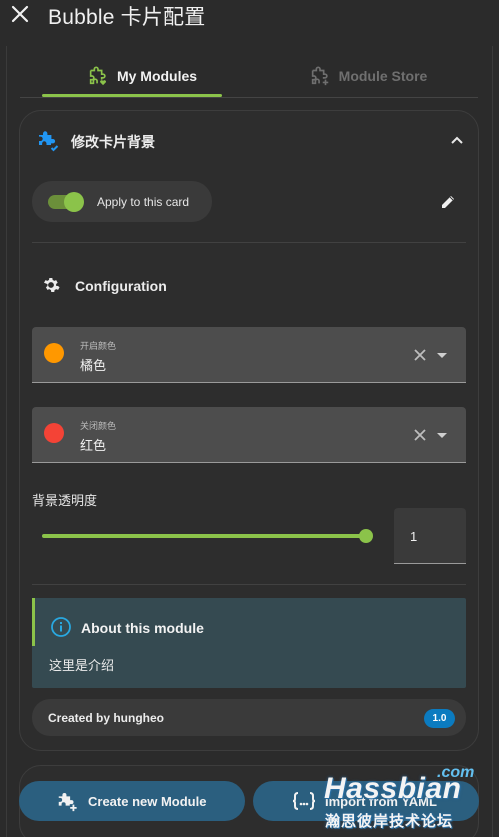 This screenshot has height=837, width=499. I want to click on opacity-number-input, so click(430, 536).